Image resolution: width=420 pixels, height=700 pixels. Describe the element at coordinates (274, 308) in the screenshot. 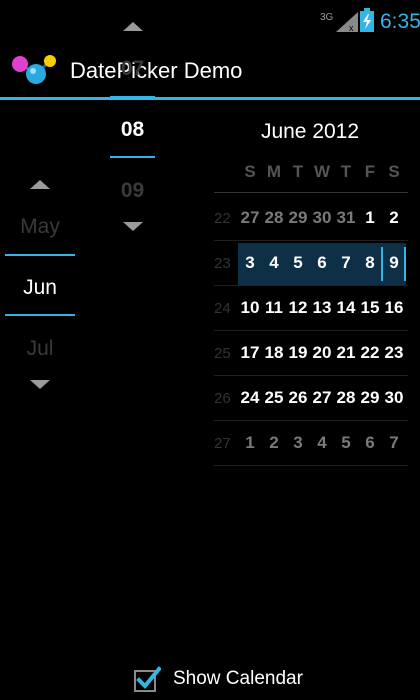

I see `calendar-day: 11` at that location.